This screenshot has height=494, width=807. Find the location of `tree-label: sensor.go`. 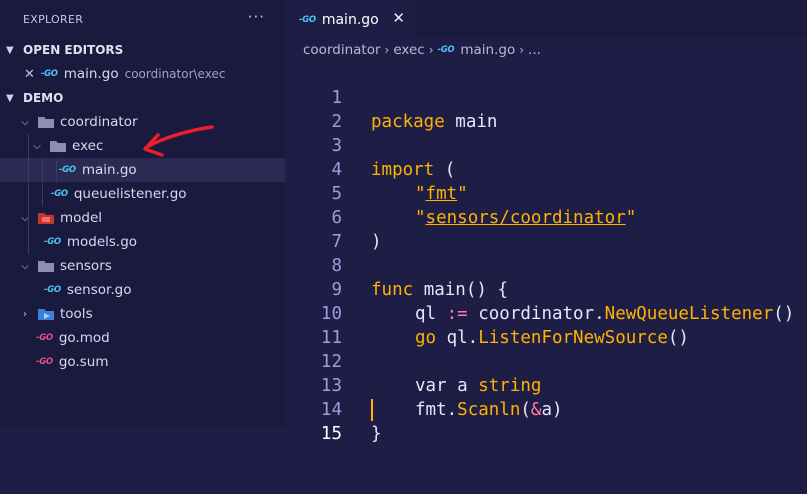

tree-label: sensor.go is located at coordinates (99, 290).